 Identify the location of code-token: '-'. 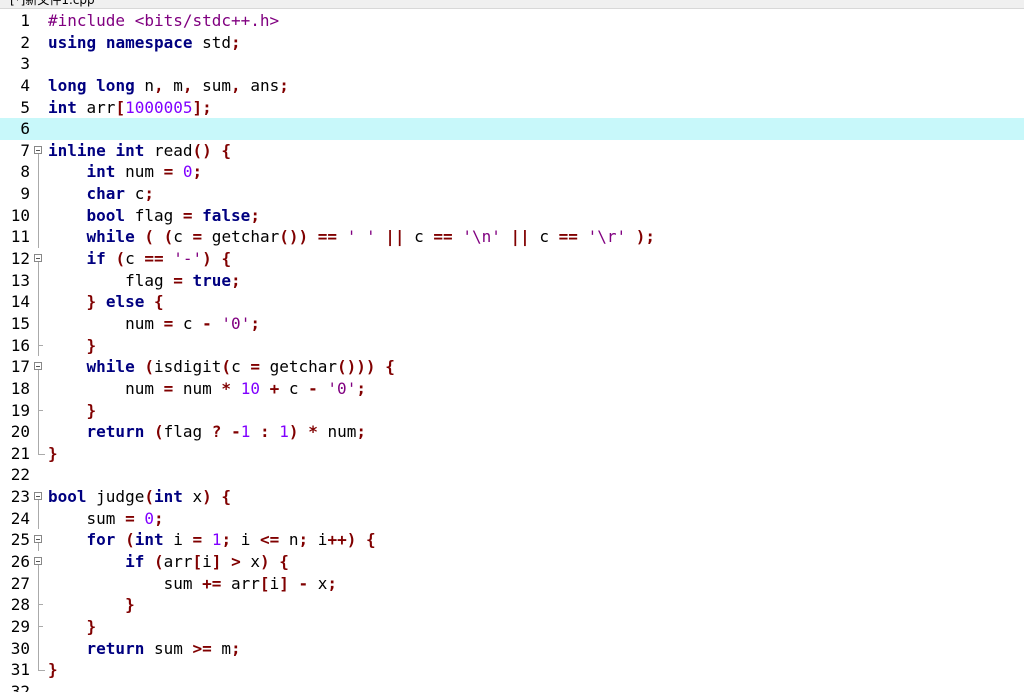
(188, 259).